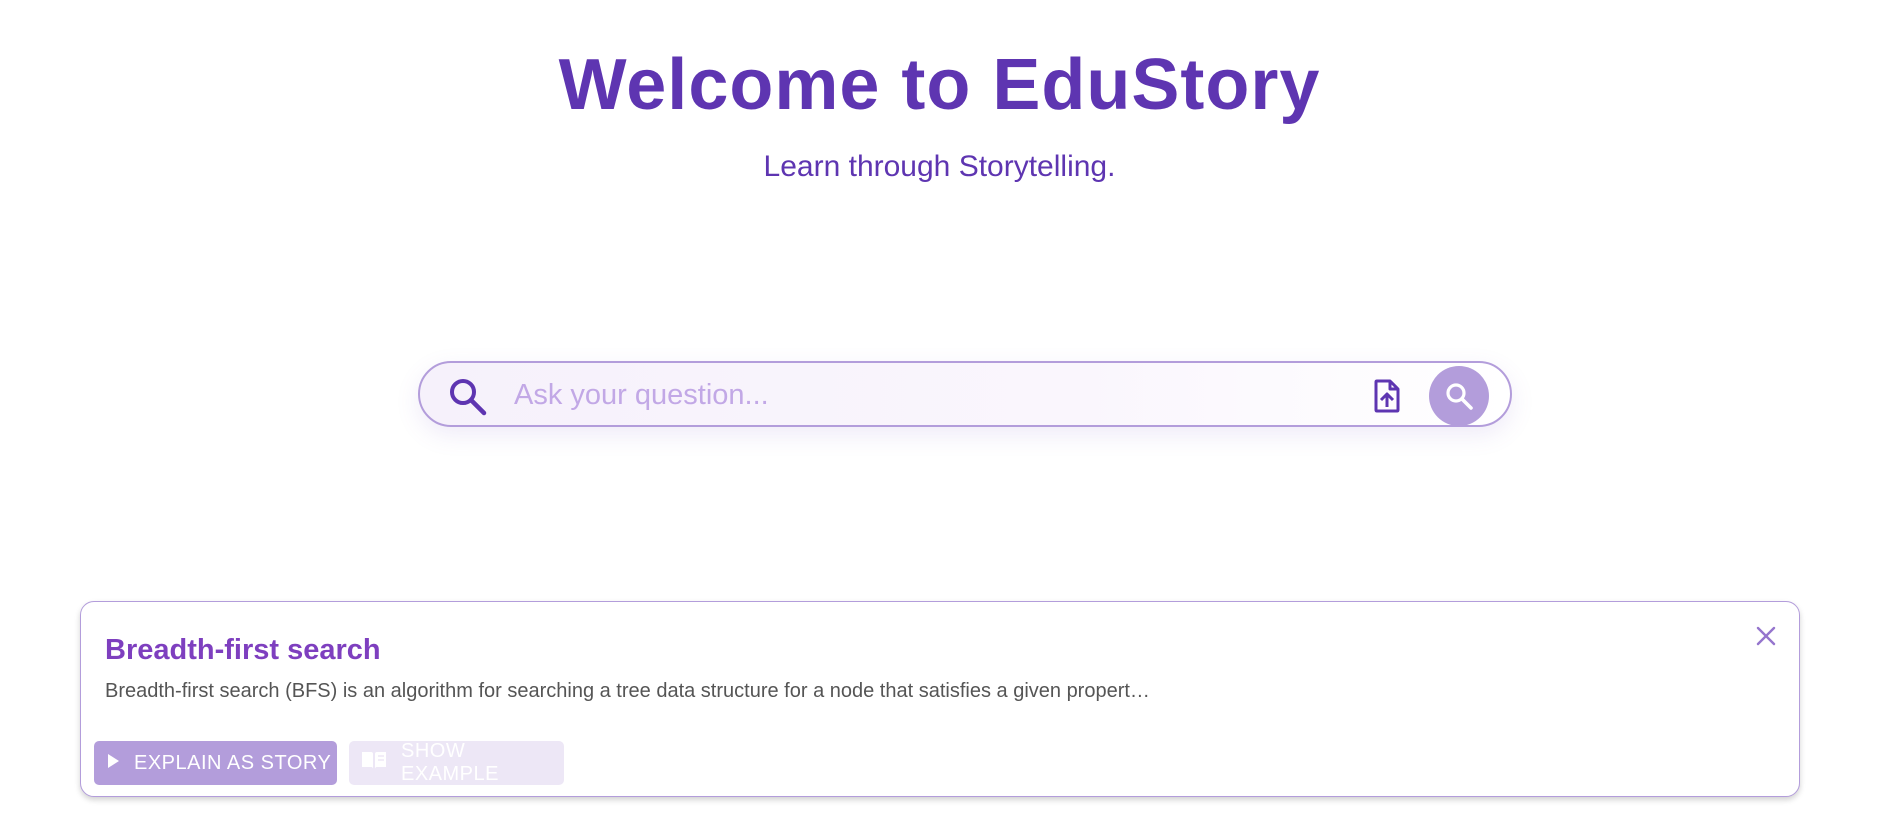 The image size is (1879, 840). Describe the element at coordinates (939, 166) in the screenshot. I see `page-subtitle: Learn through Storytelling.` at that location.